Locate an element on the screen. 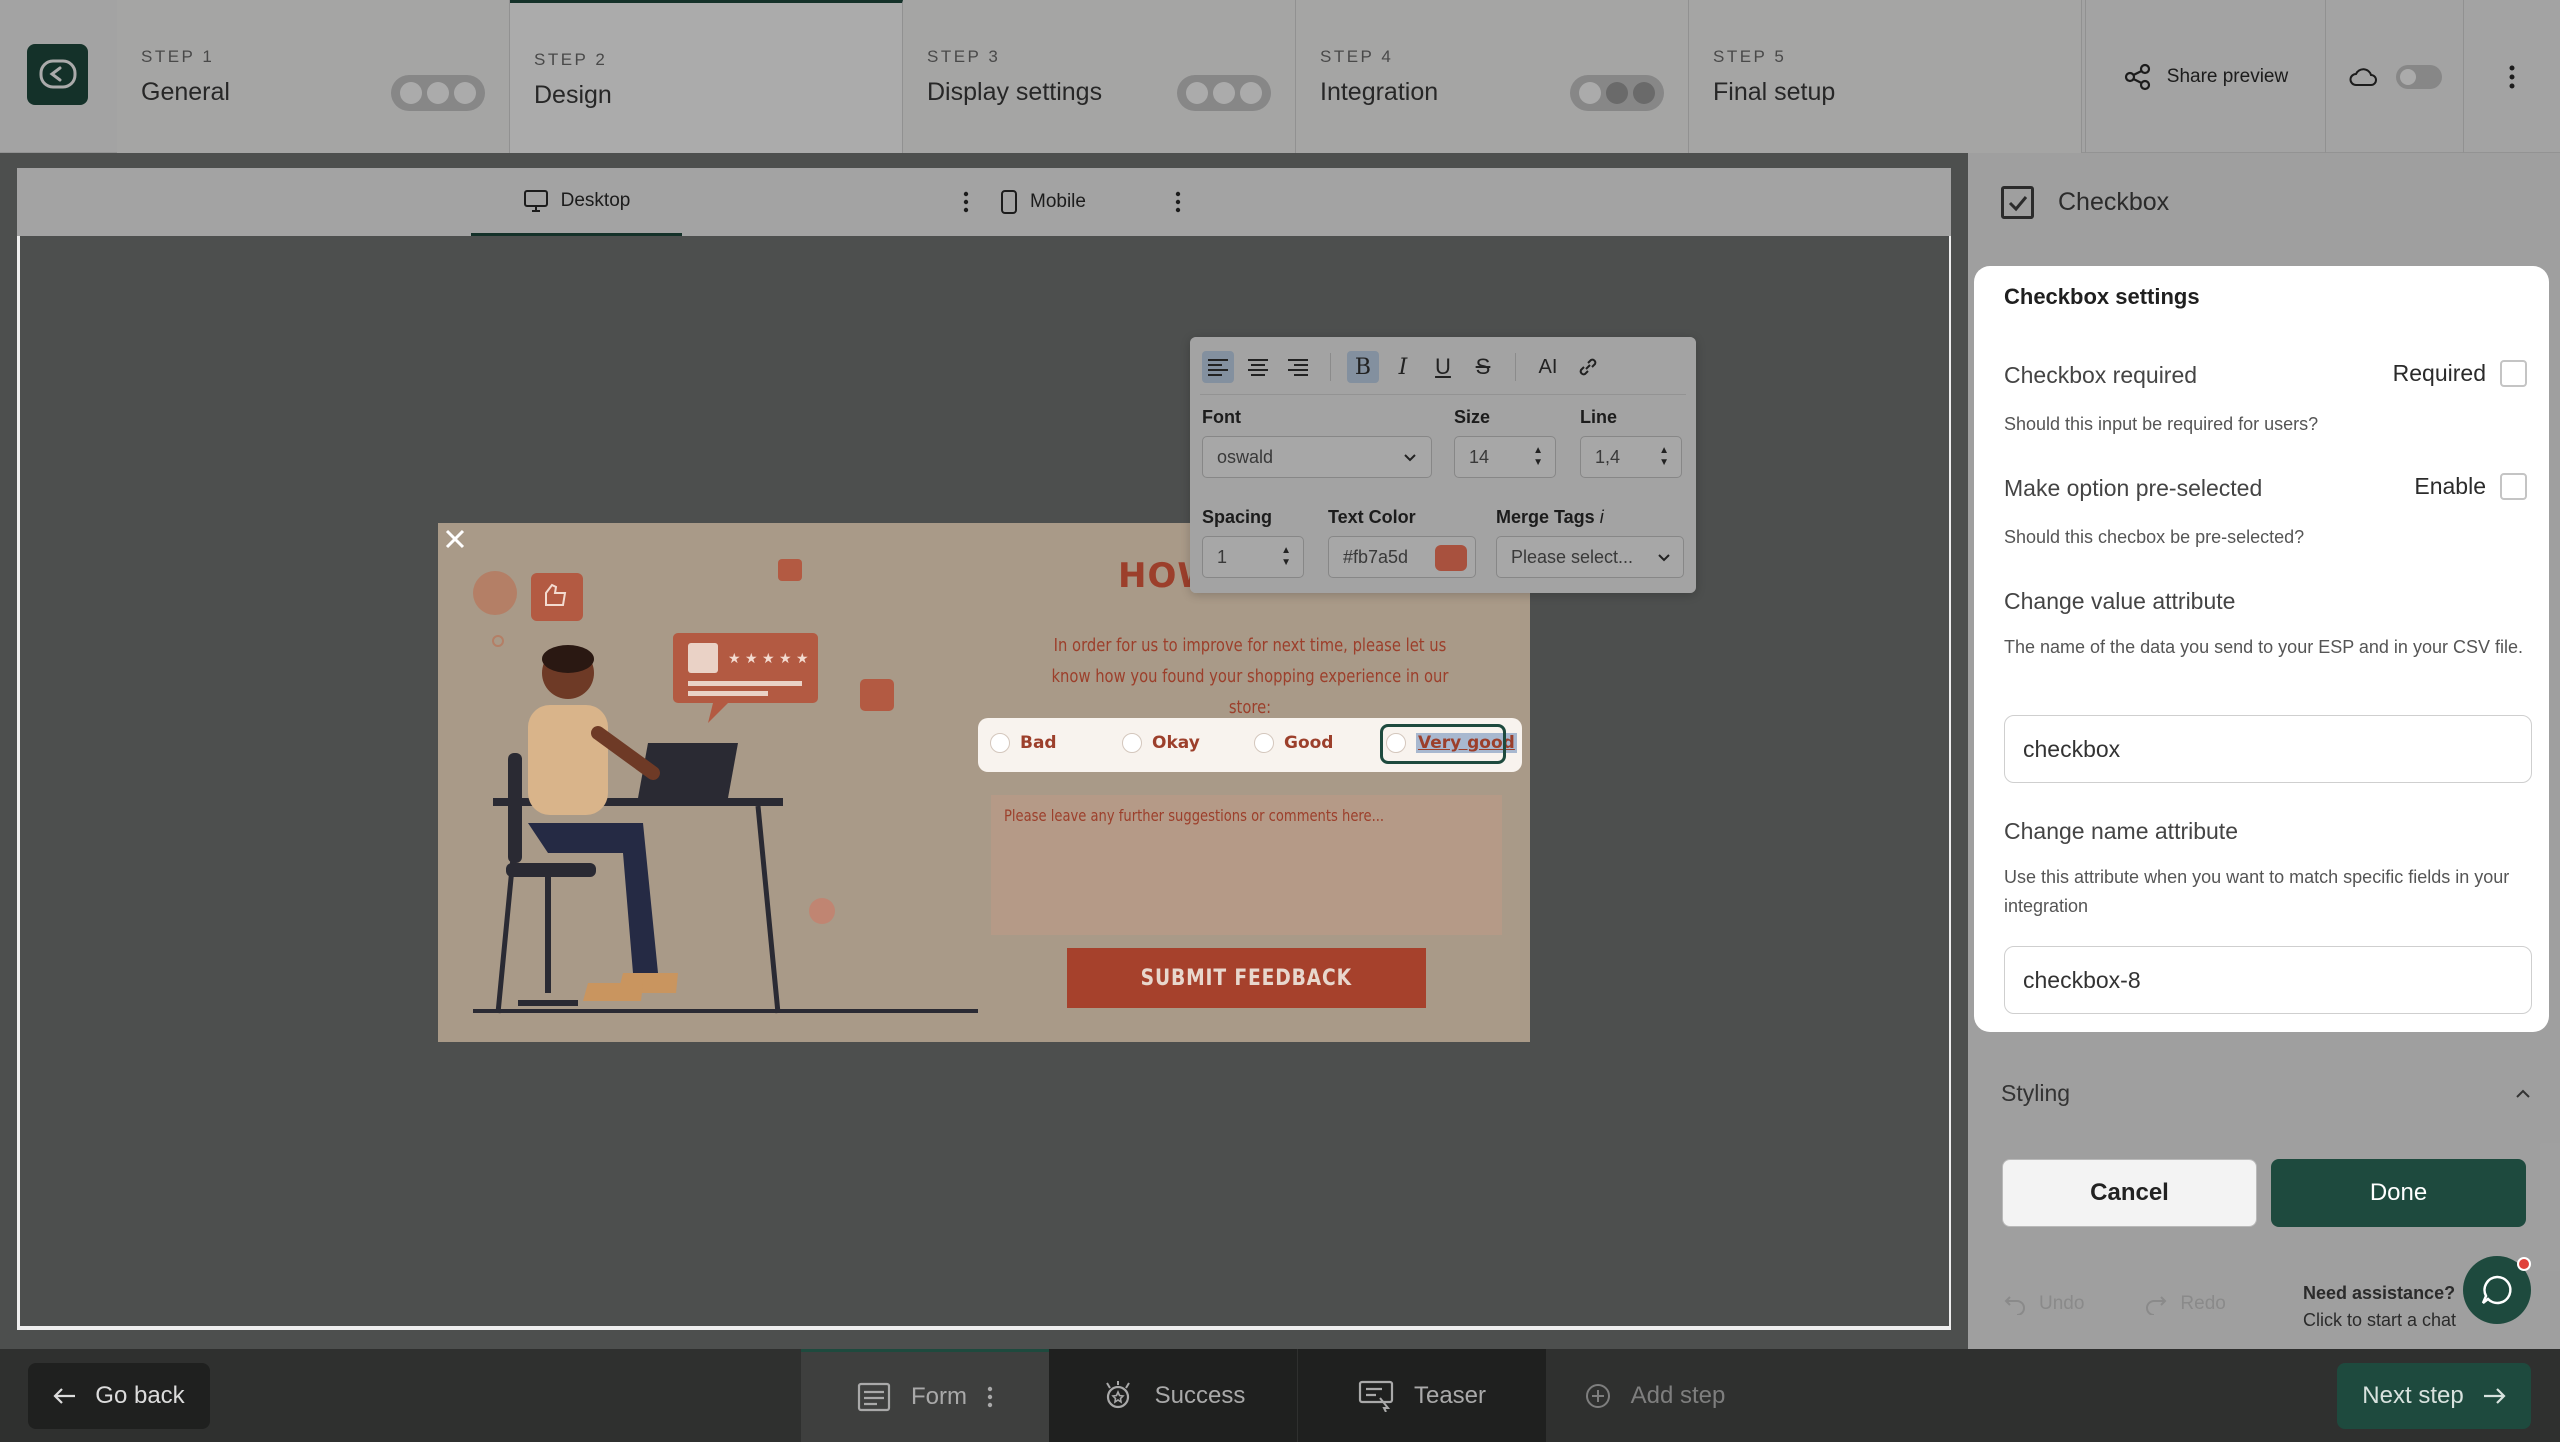 This screenshot has width=2560, height=1442. panel-header: Checkbox is located at coordinates (2085, 202).